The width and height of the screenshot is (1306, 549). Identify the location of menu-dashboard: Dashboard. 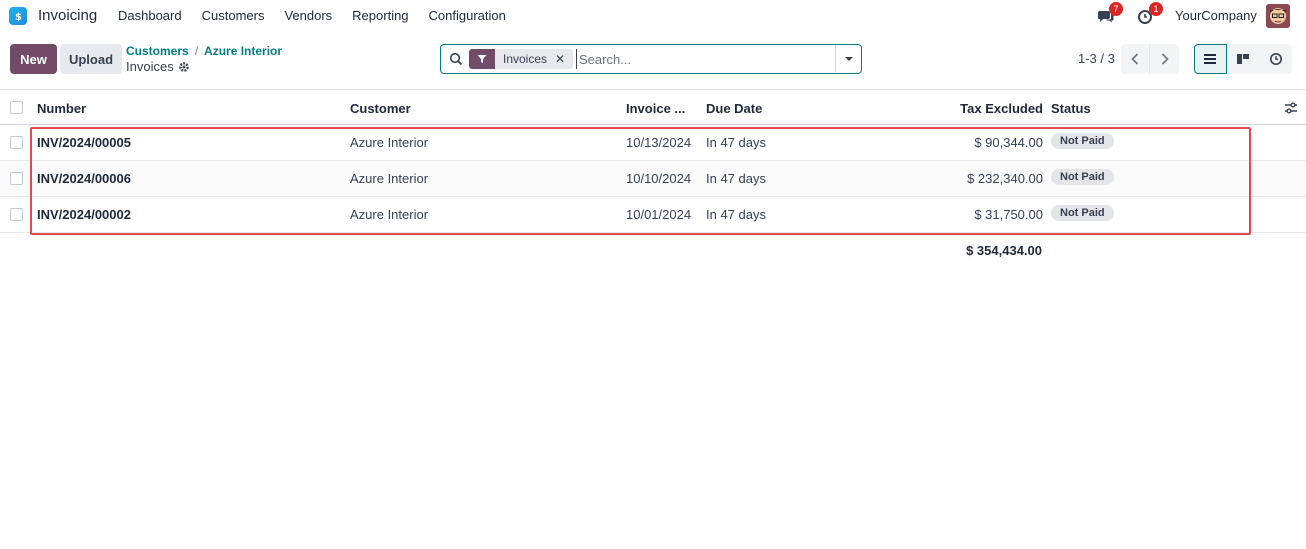
(150, 15).